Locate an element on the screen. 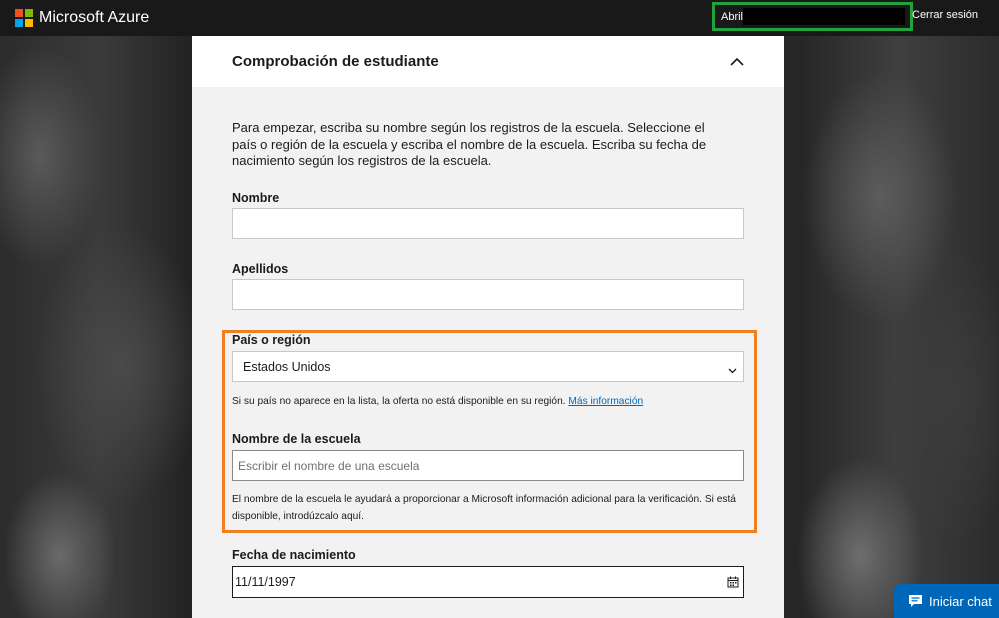 This screenshot has width=999, height=618. panel-title: Comprobación de estudiante is located at coordinates (335, 61).